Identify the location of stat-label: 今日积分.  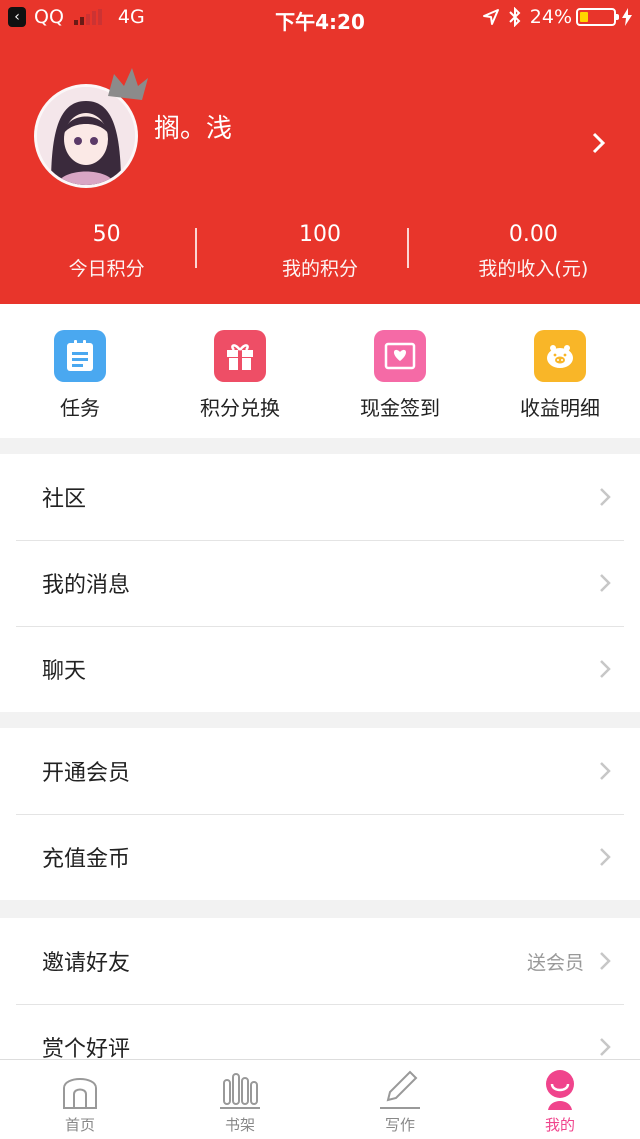
(106, 269).